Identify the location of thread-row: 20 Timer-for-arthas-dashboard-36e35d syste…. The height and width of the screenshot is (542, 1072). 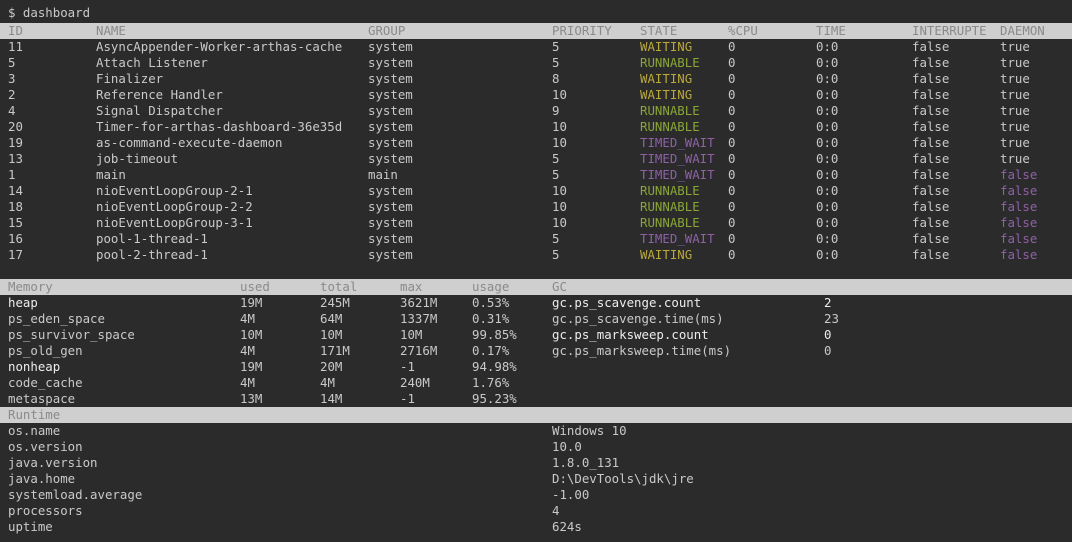
(536, 127).